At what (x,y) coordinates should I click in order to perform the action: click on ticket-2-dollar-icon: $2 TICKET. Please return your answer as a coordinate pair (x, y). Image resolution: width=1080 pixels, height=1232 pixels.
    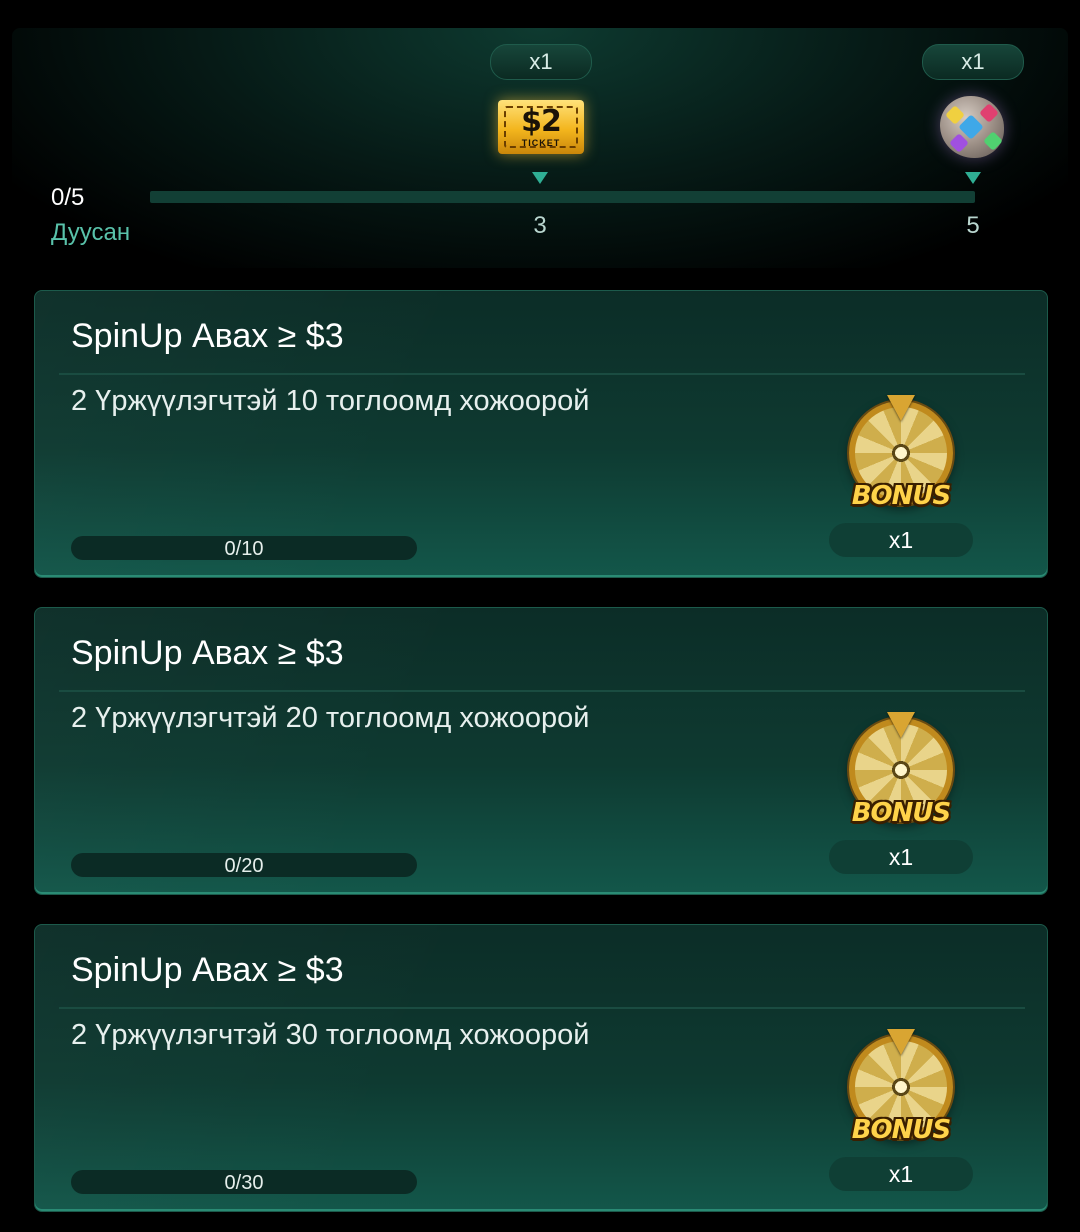
    Looking at the image, I should click on (541, 127).